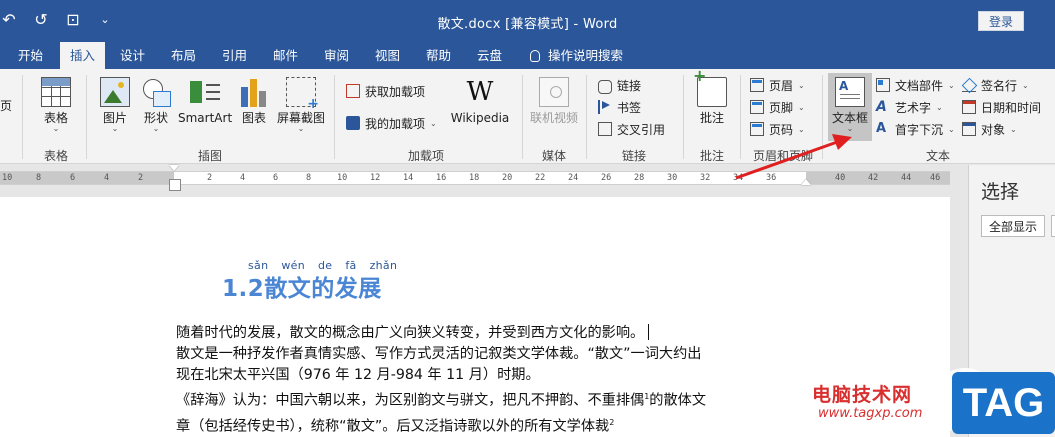 The image size is (1055, 437). Describe the element at coordinates (909, 107) in the screenshot. I see `wordart-button: A 艺术字 ⌄` at that location.